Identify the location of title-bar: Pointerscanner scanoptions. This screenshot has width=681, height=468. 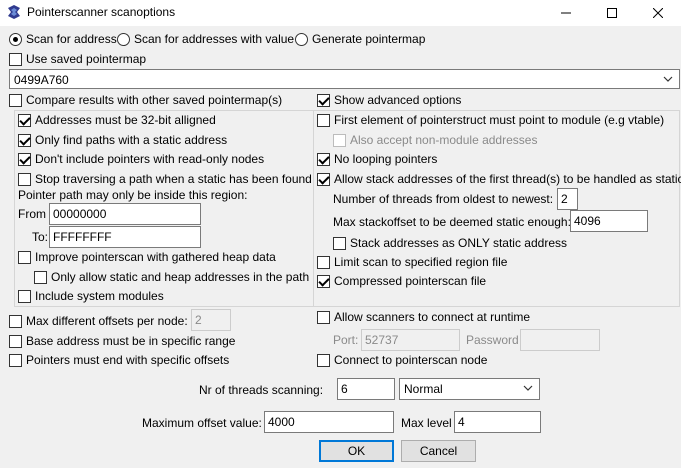
(340, 13).